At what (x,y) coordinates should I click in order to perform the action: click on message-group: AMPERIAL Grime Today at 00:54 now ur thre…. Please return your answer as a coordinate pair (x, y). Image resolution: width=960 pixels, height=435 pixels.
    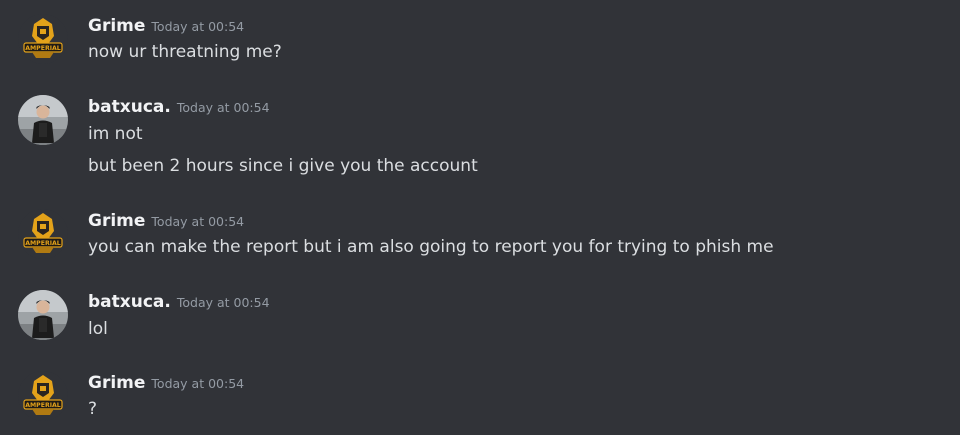
    Looking at the image, I should click on (480, 44).